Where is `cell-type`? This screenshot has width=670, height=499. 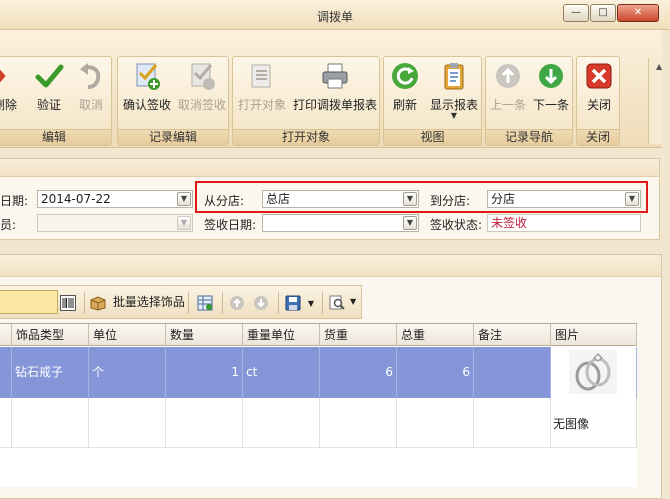
cell-type is located at coordinates (50, 423).